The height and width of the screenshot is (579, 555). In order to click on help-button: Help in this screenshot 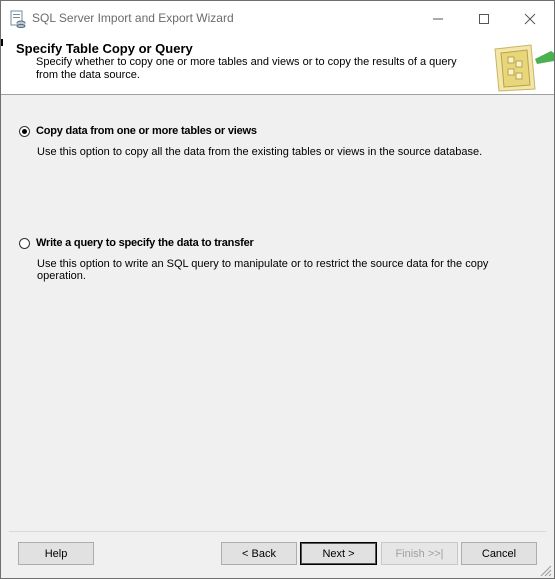, I will do `click(56, 553)`.